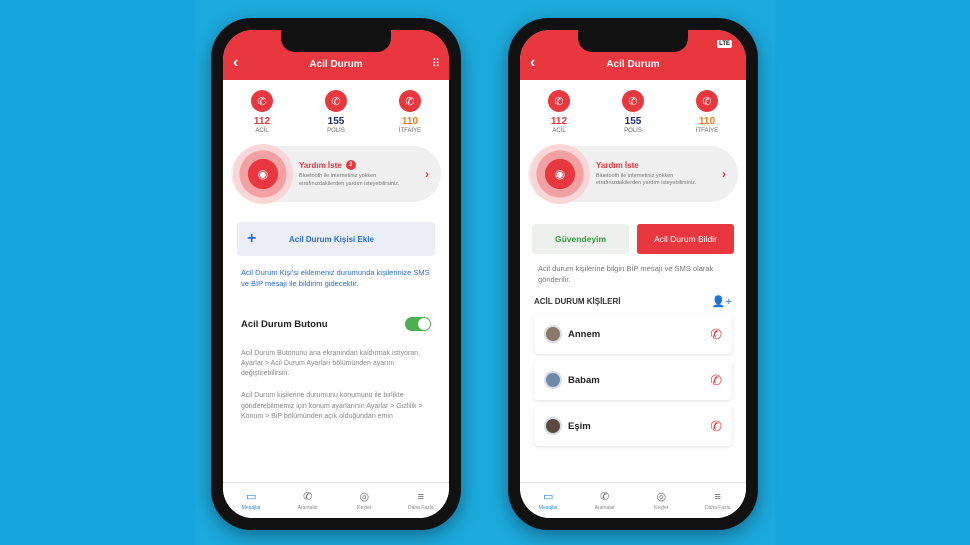  Describe the element at coordinates (633, 426) in the screenshot. I see `contact-row: Eşim ✆` at that location.